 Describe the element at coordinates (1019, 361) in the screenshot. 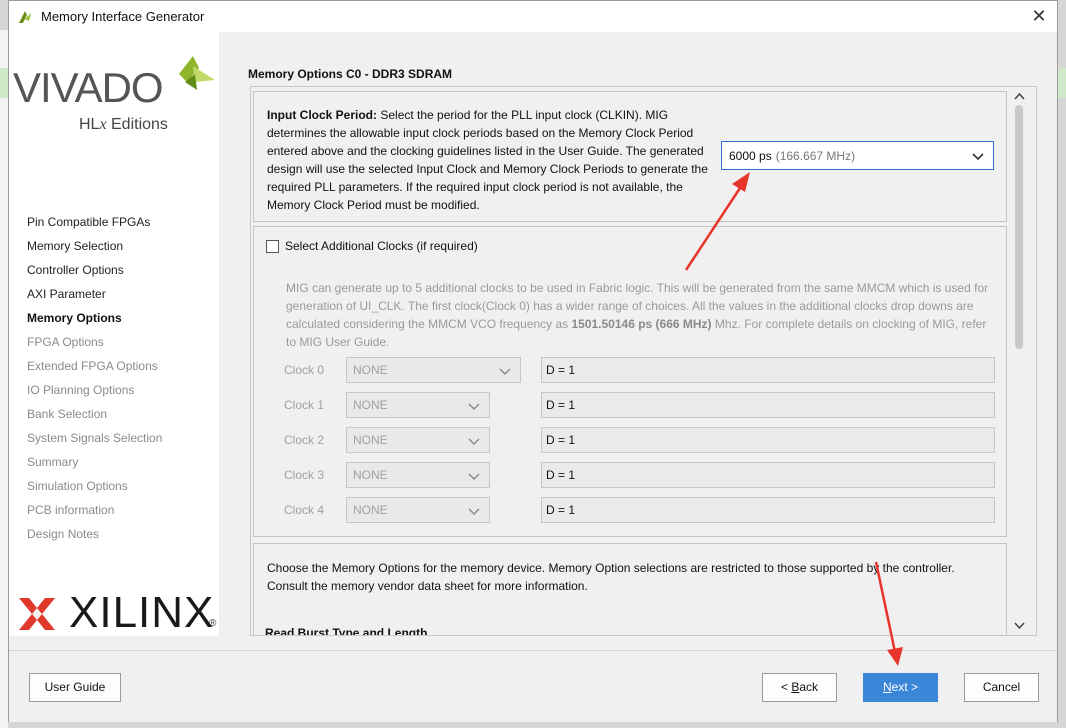

I see `vertical-scrollbar` at that location.